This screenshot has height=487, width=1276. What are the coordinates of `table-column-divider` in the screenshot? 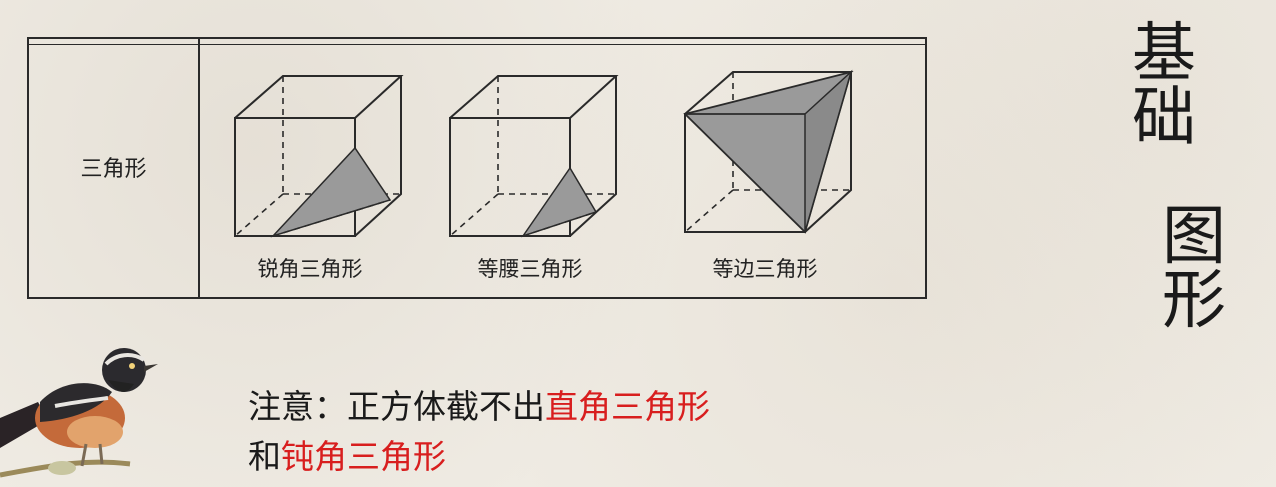 It's located at (199, 168).